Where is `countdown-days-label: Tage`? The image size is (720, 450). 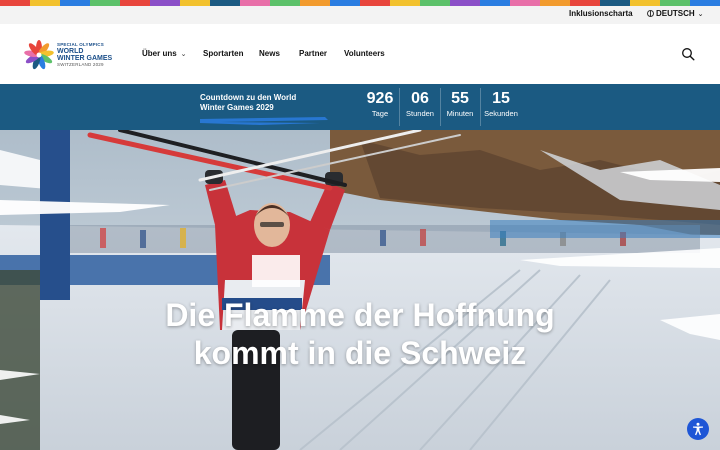 countdown-days-label: Tage is located at coordinates (380, 113).